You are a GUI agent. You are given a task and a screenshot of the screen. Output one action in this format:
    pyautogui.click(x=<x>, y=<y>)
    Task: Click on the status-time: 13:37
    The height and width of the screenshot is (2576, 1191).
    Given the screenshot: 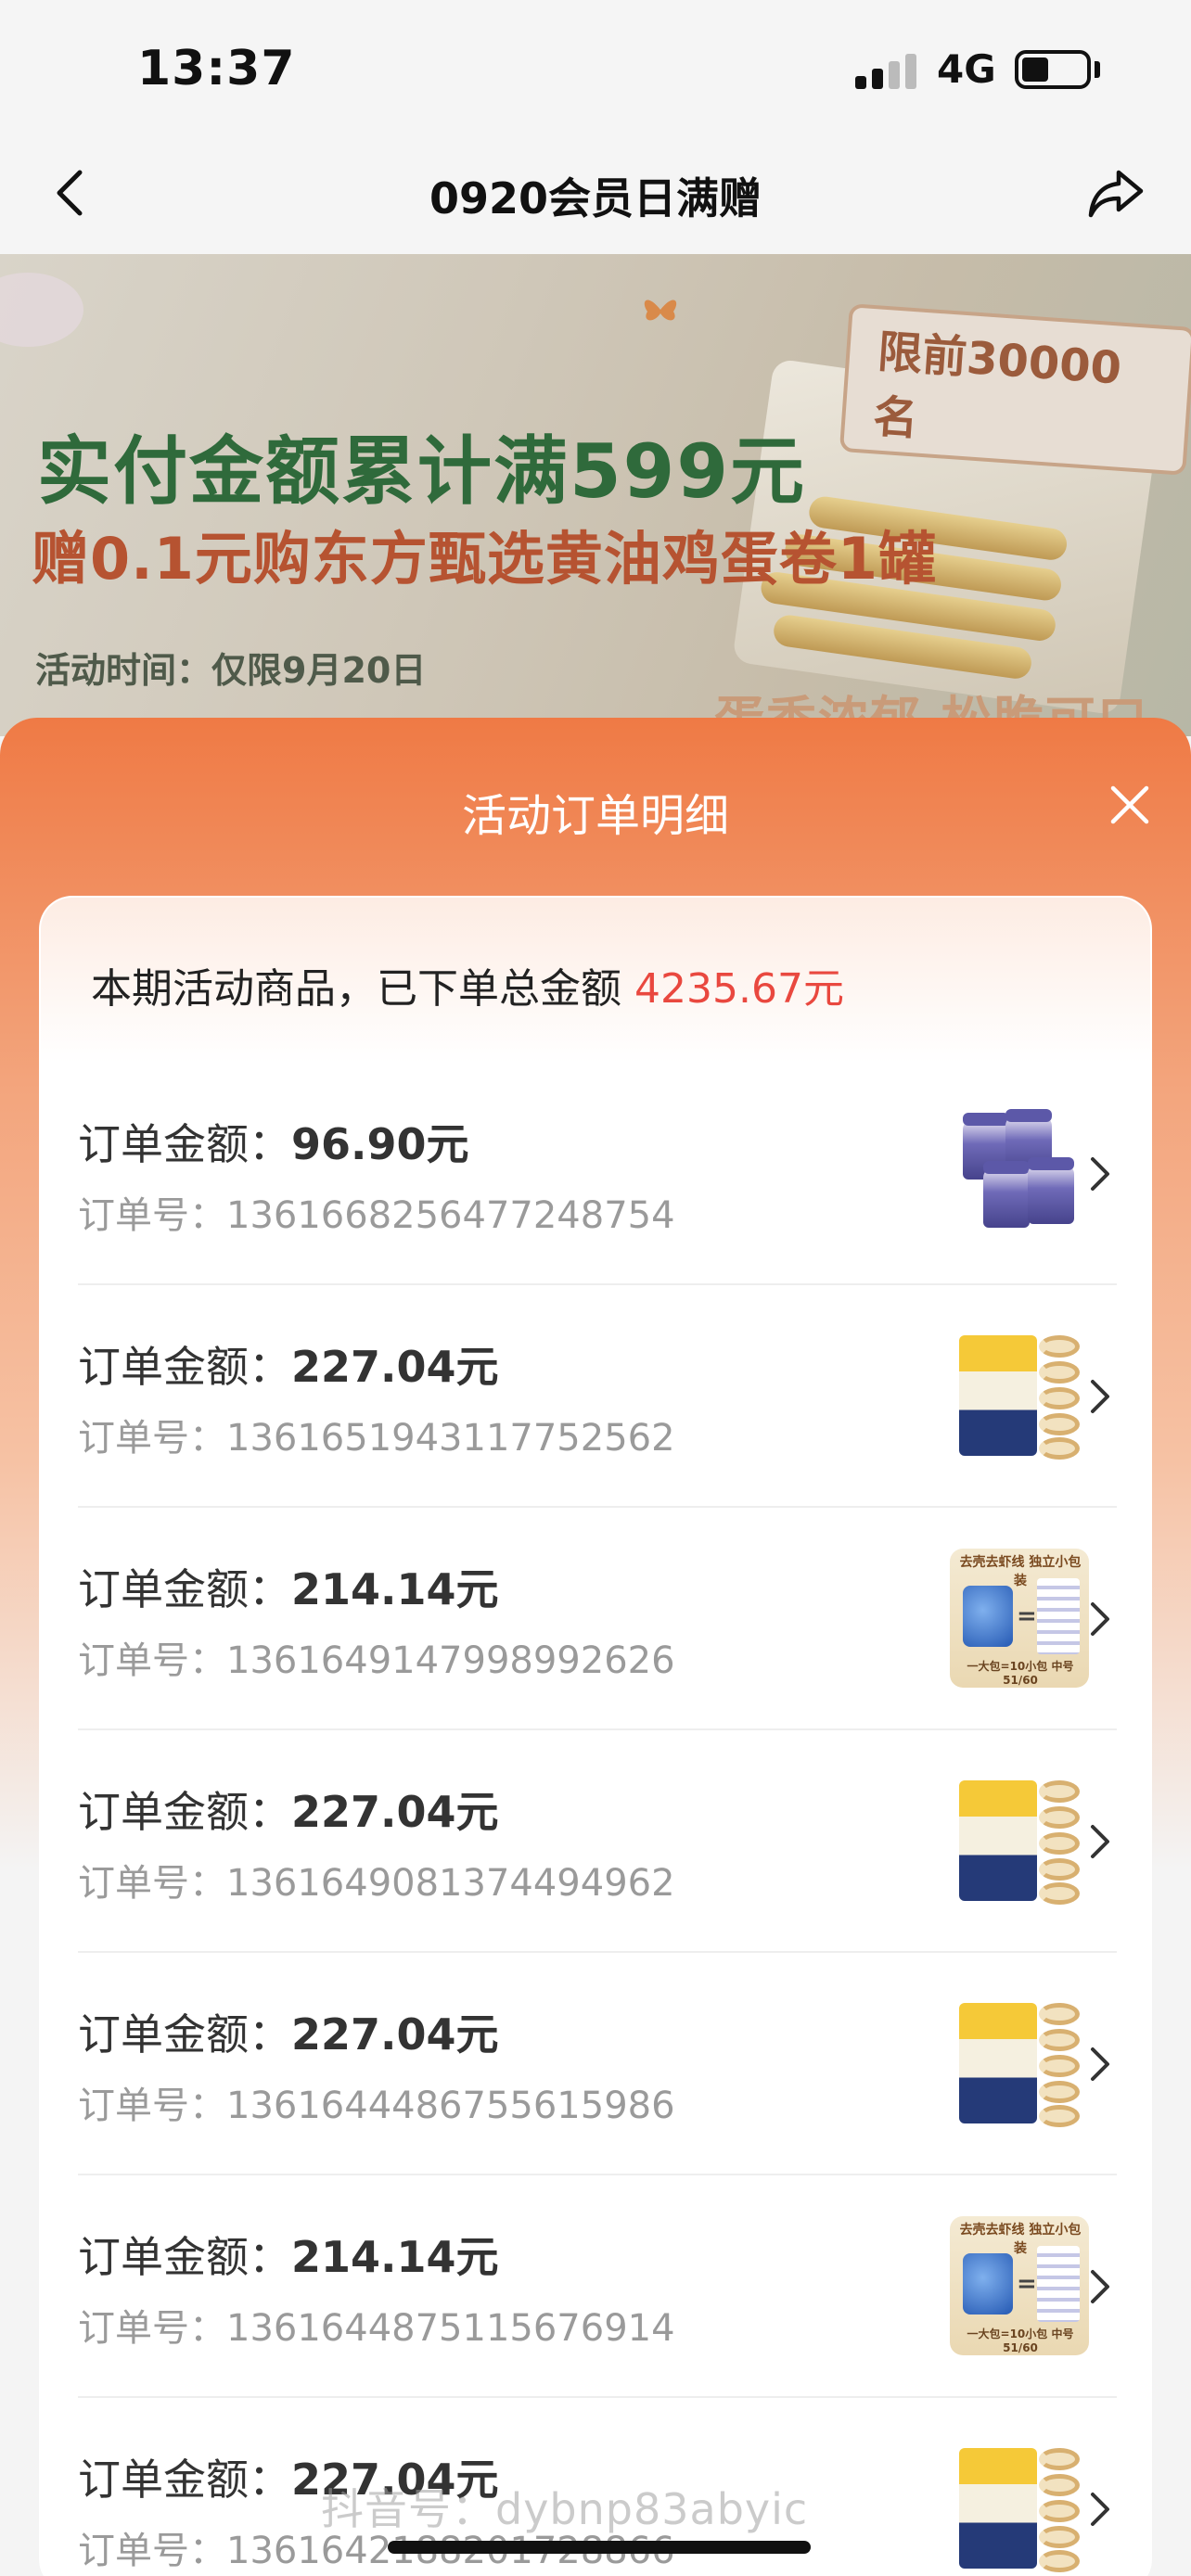 What is the action you would take?
    pyautogui.click(x=216, y=68)
    